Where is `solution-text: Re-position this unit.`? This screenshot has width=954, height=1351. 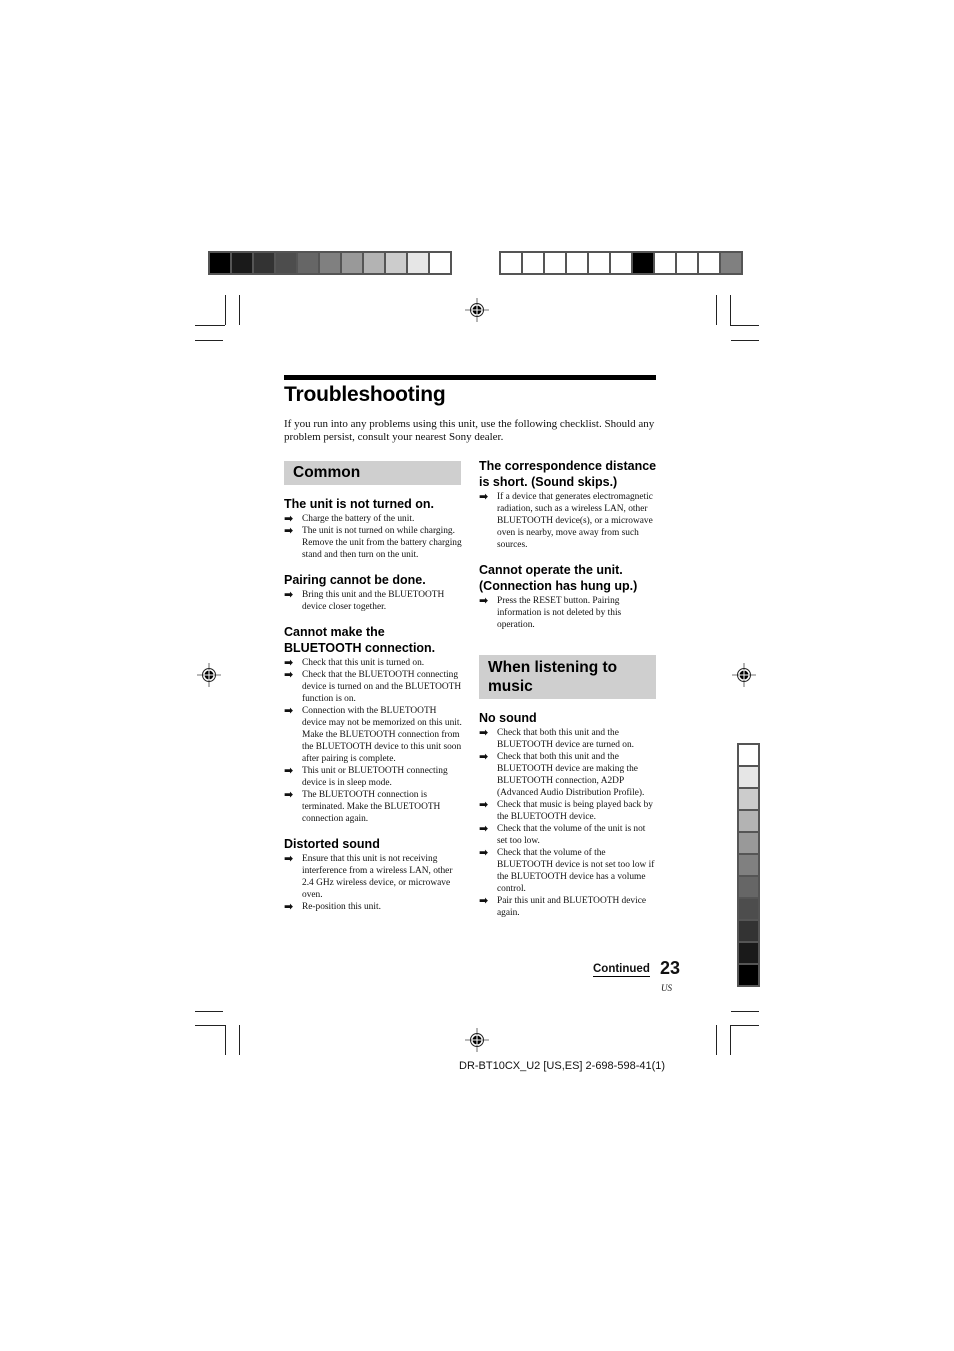 solution-text: Re-position this unit. is located at coordinates (341, 907).